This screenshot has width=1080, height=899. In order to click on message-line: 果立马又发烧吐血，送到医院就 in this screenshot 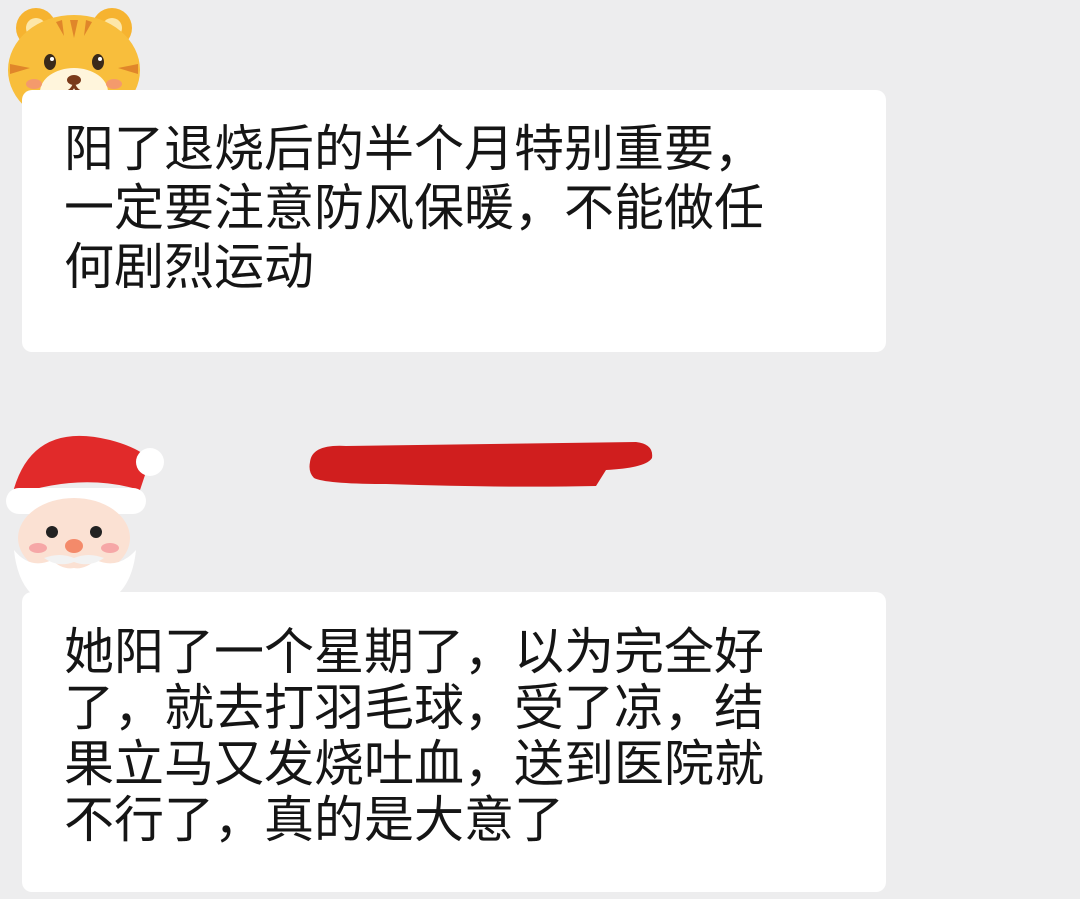, I will do `click(414, 764)`.